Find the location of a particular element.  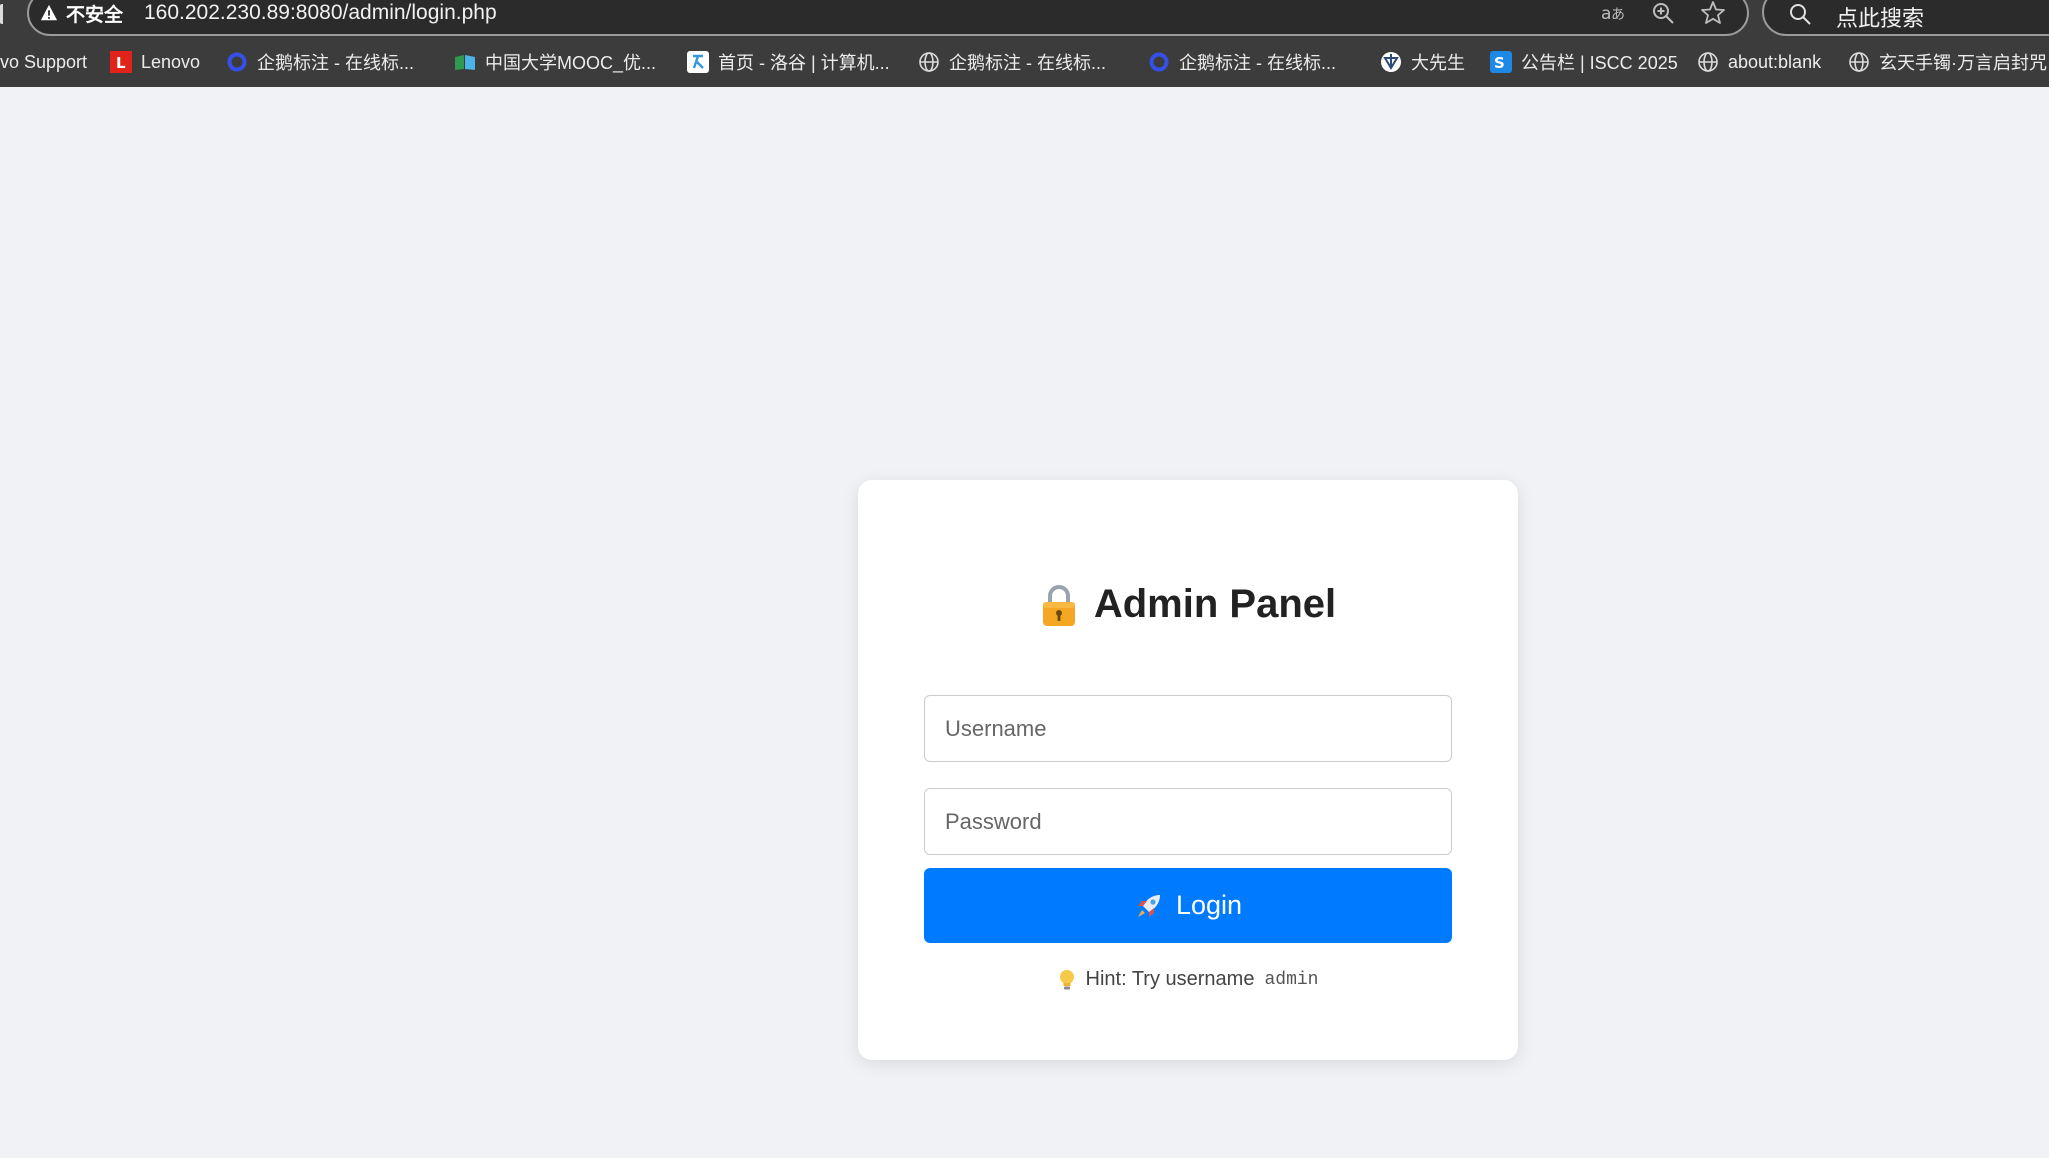

bookmark-label: 大先生 is located at coordinates (1438, 63).